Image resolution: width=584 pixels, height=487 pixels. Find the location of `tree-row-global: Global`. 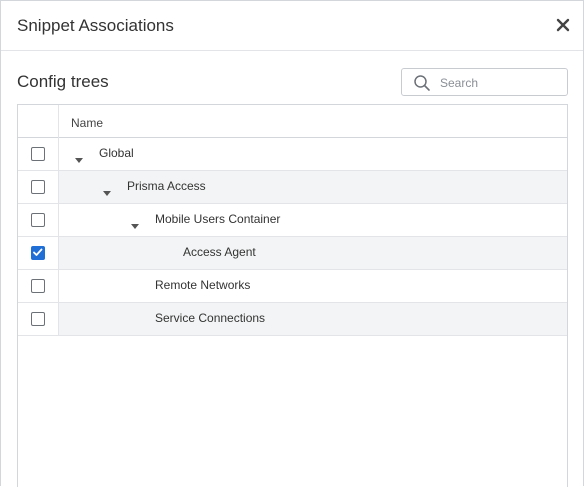

tree-row-global: Global is located at coordinates (292, 154).